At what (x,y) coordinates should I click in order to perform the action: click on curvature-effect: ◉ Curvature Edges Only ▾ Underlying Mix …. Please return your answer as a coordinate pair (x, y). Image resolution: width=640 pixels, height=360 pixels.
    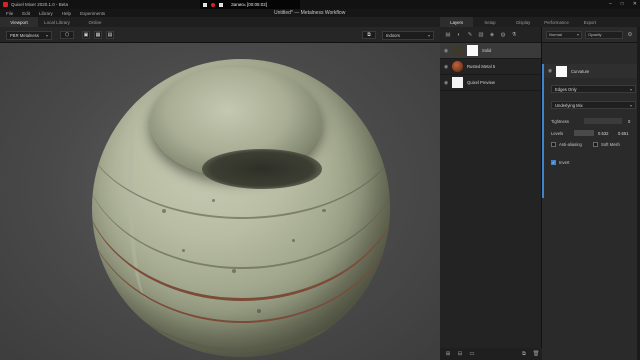
    Looking at the image, I should click on (591, 131).